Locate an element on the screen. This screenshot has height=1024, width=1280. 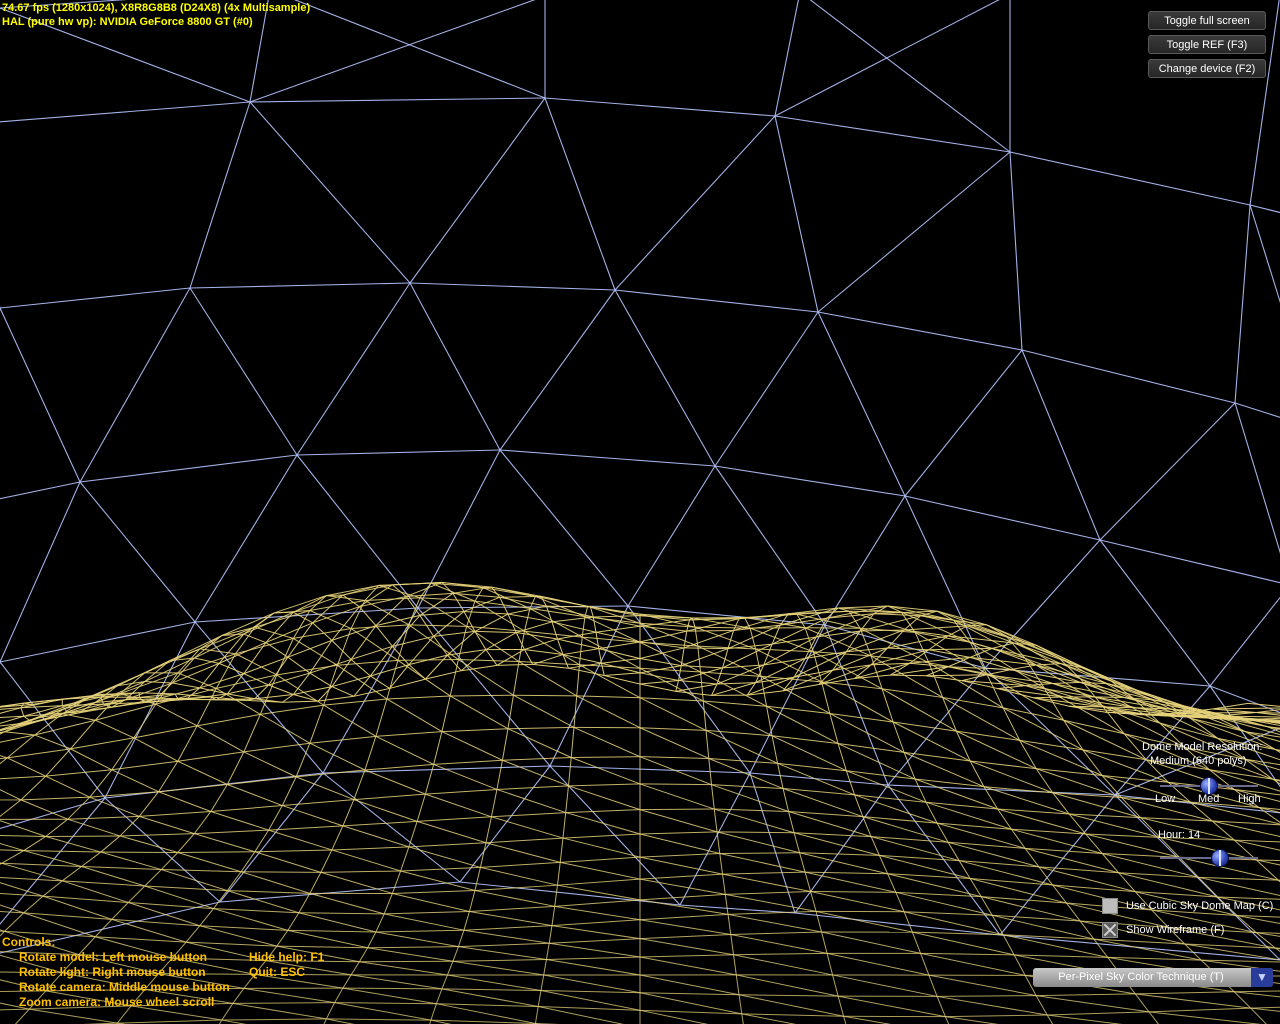
toggle-ref-button: Toggle REF (F3) is located at coordinates (1207, 44).